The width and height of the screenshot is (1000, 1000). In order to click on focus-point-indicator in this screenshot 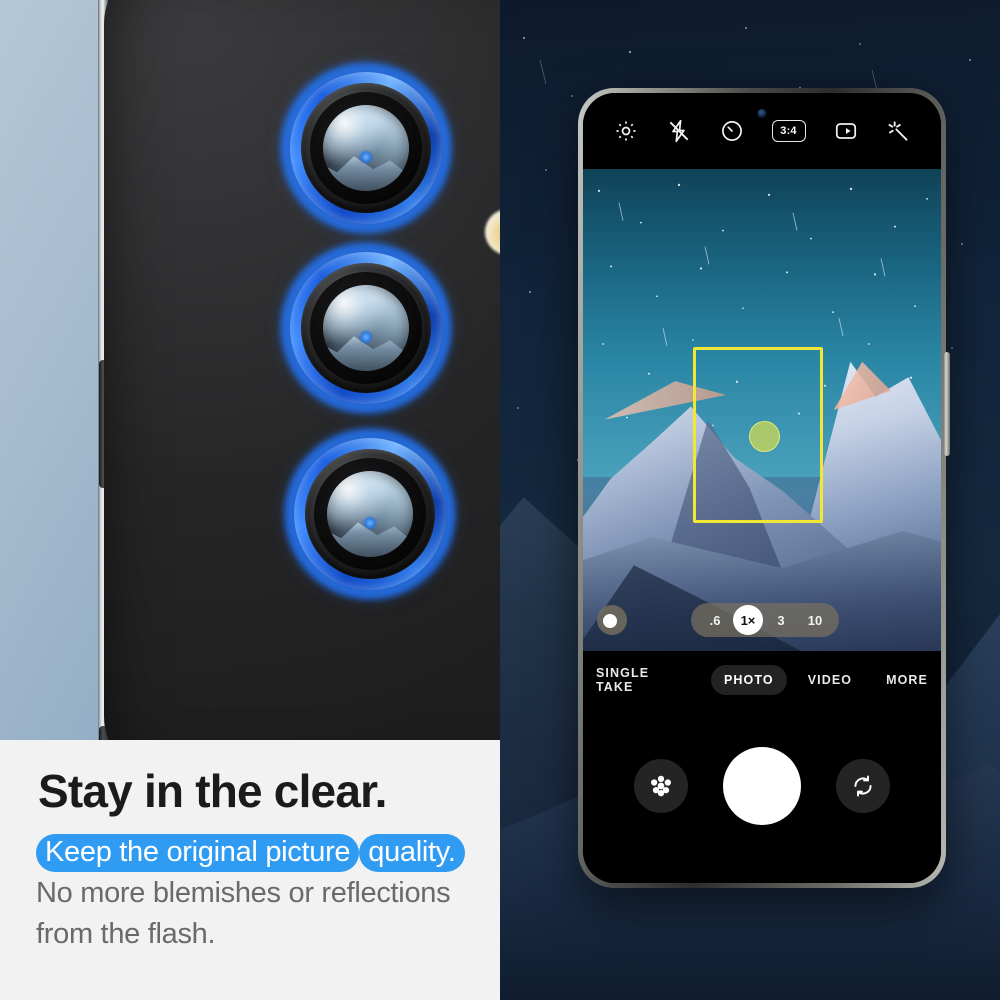, I will do `click(764, 436)`.